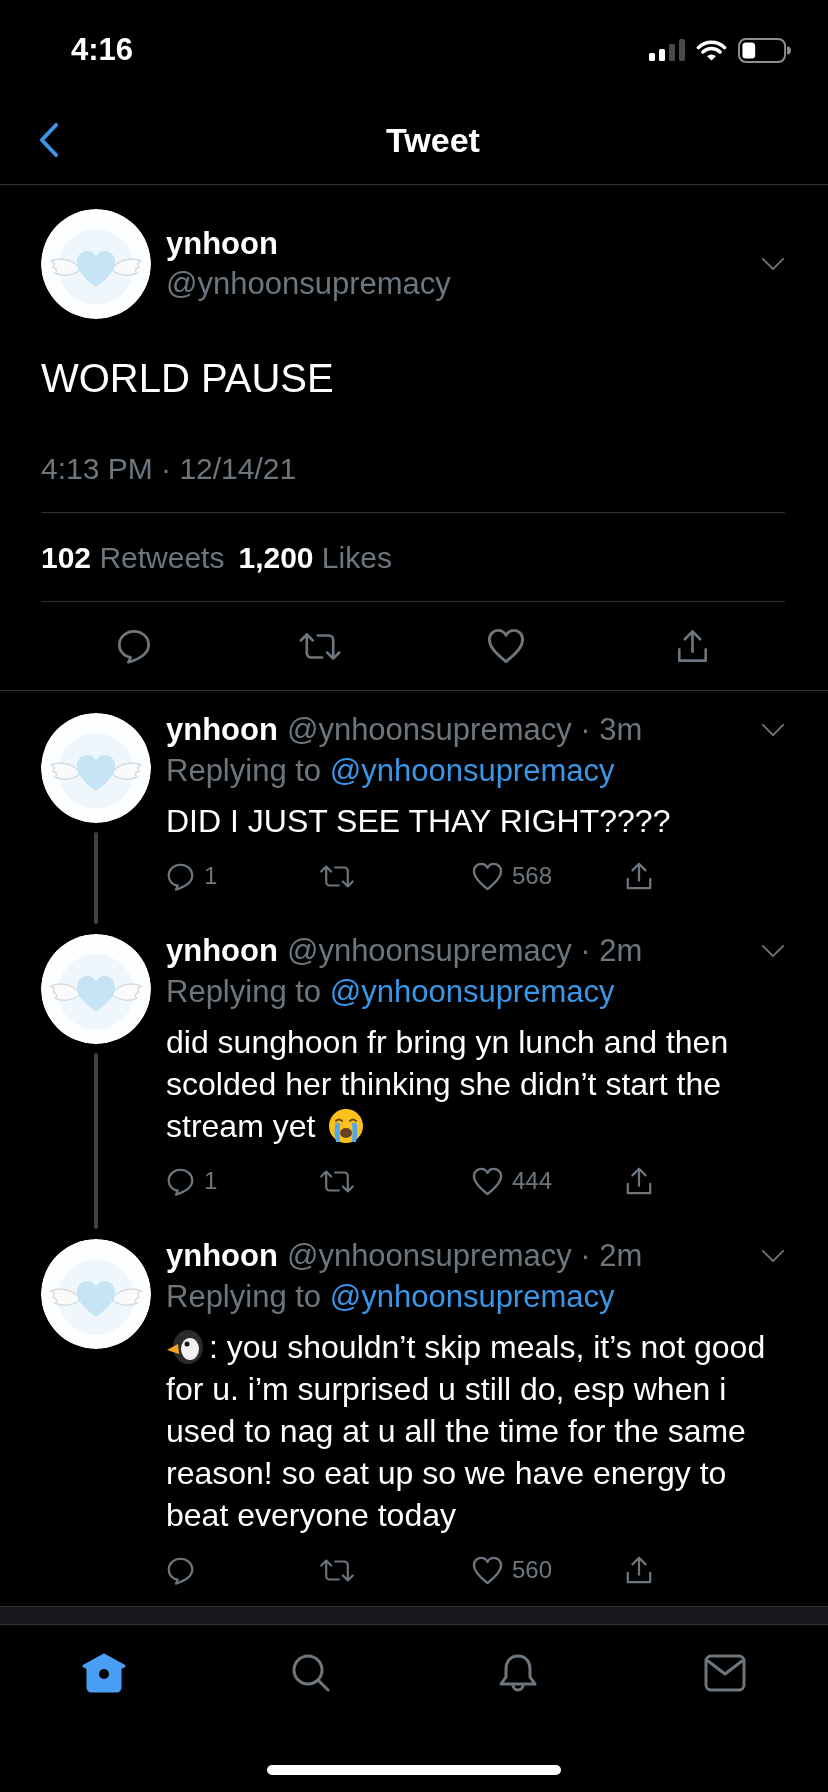 Image resolution: width=828 pixels, height=1792 pixels. Describe the element at coordinates (711, 50) in the screenshot. I see `wifi-icon` at that location.